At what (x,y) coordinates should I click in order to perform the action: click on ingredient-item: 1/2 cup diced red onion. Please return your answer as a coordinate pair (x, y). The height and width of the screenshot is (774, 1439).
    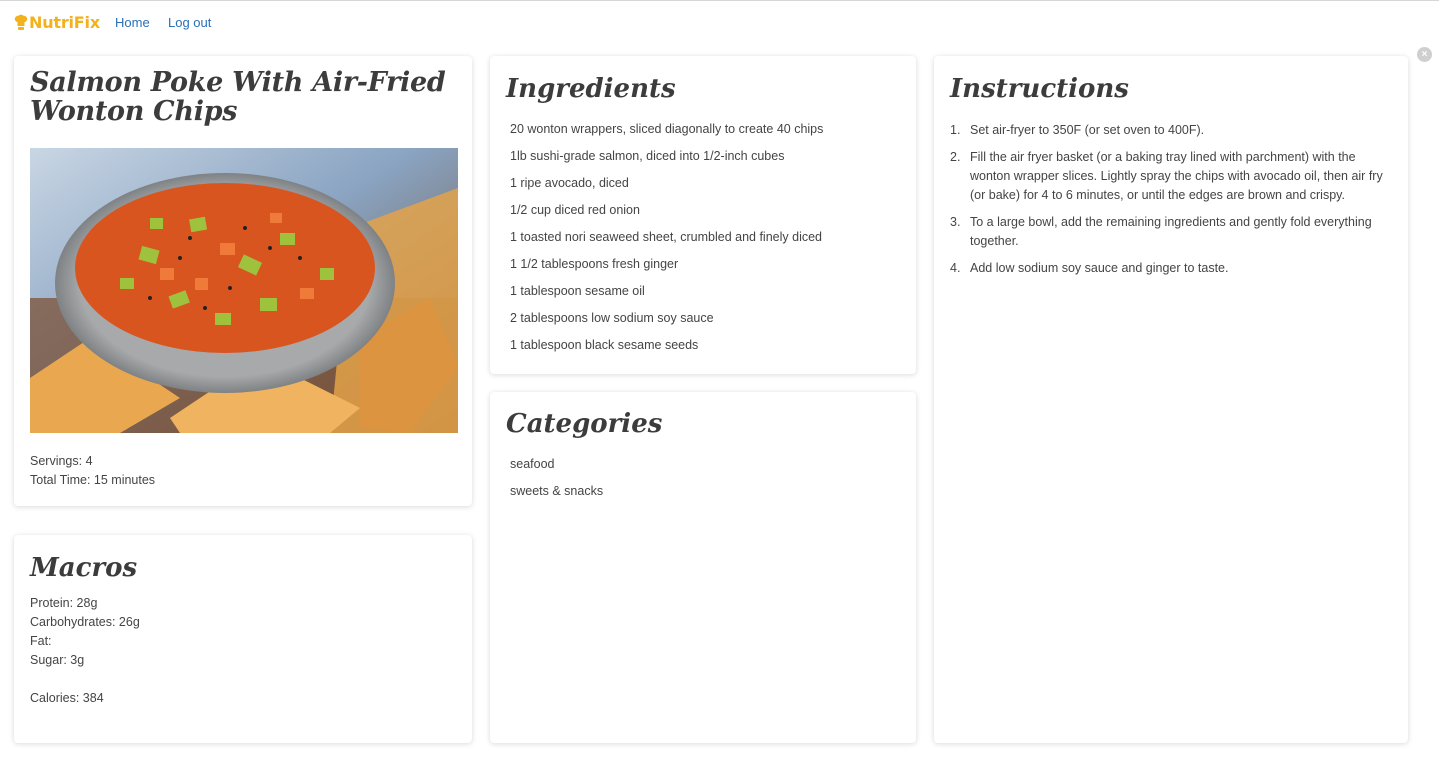
    Looking at the image, I should click on (575, 210).